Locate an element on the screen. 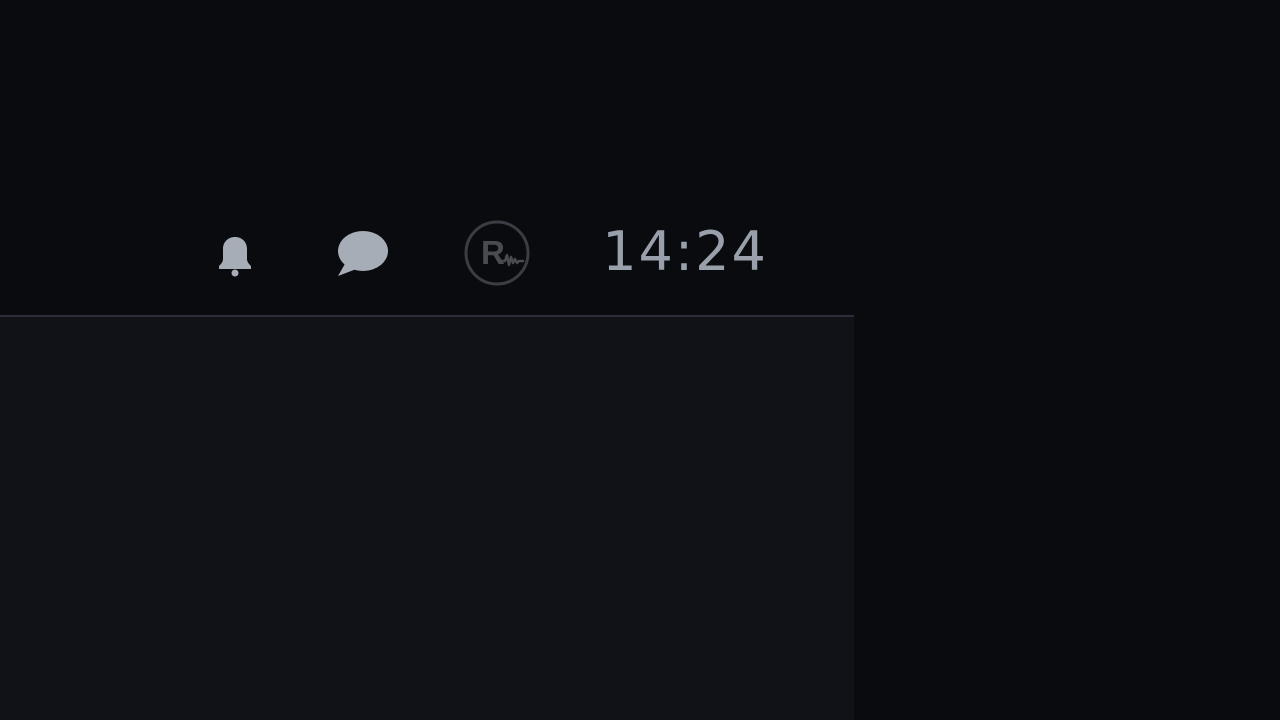 The image size is (1280, 720). messages-button is located at coordinates (362, 254).